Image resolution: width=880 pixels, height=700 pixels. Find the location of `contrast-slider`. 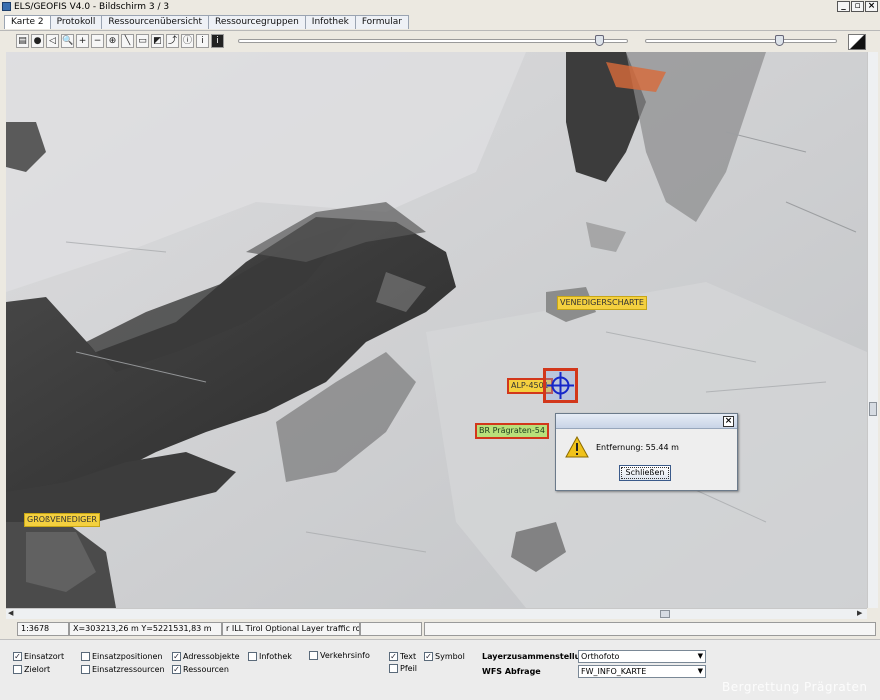

contrast-slider is located at coordinates (741, 40).